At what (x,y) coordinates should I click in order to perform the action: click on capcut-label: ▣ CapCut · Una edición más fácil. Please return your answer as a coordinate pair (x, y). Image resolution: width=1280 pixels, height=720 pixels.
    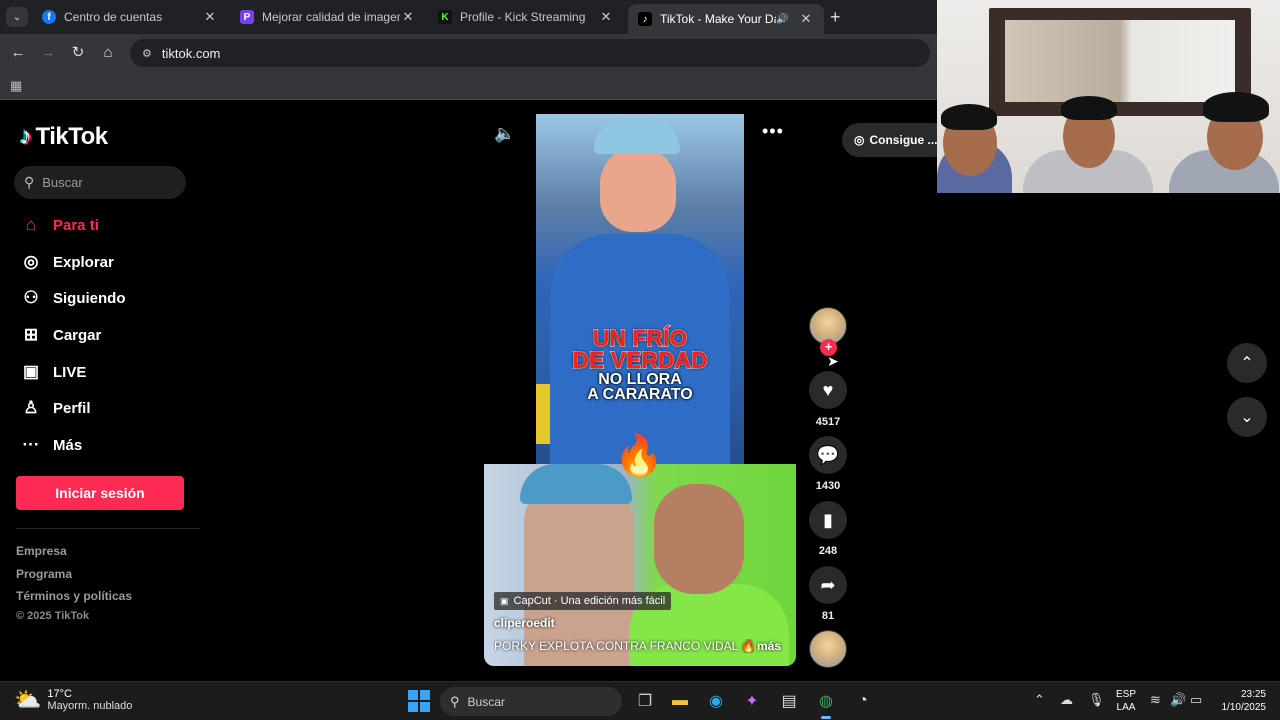
    Looking at the image, I should click on (583, 601).